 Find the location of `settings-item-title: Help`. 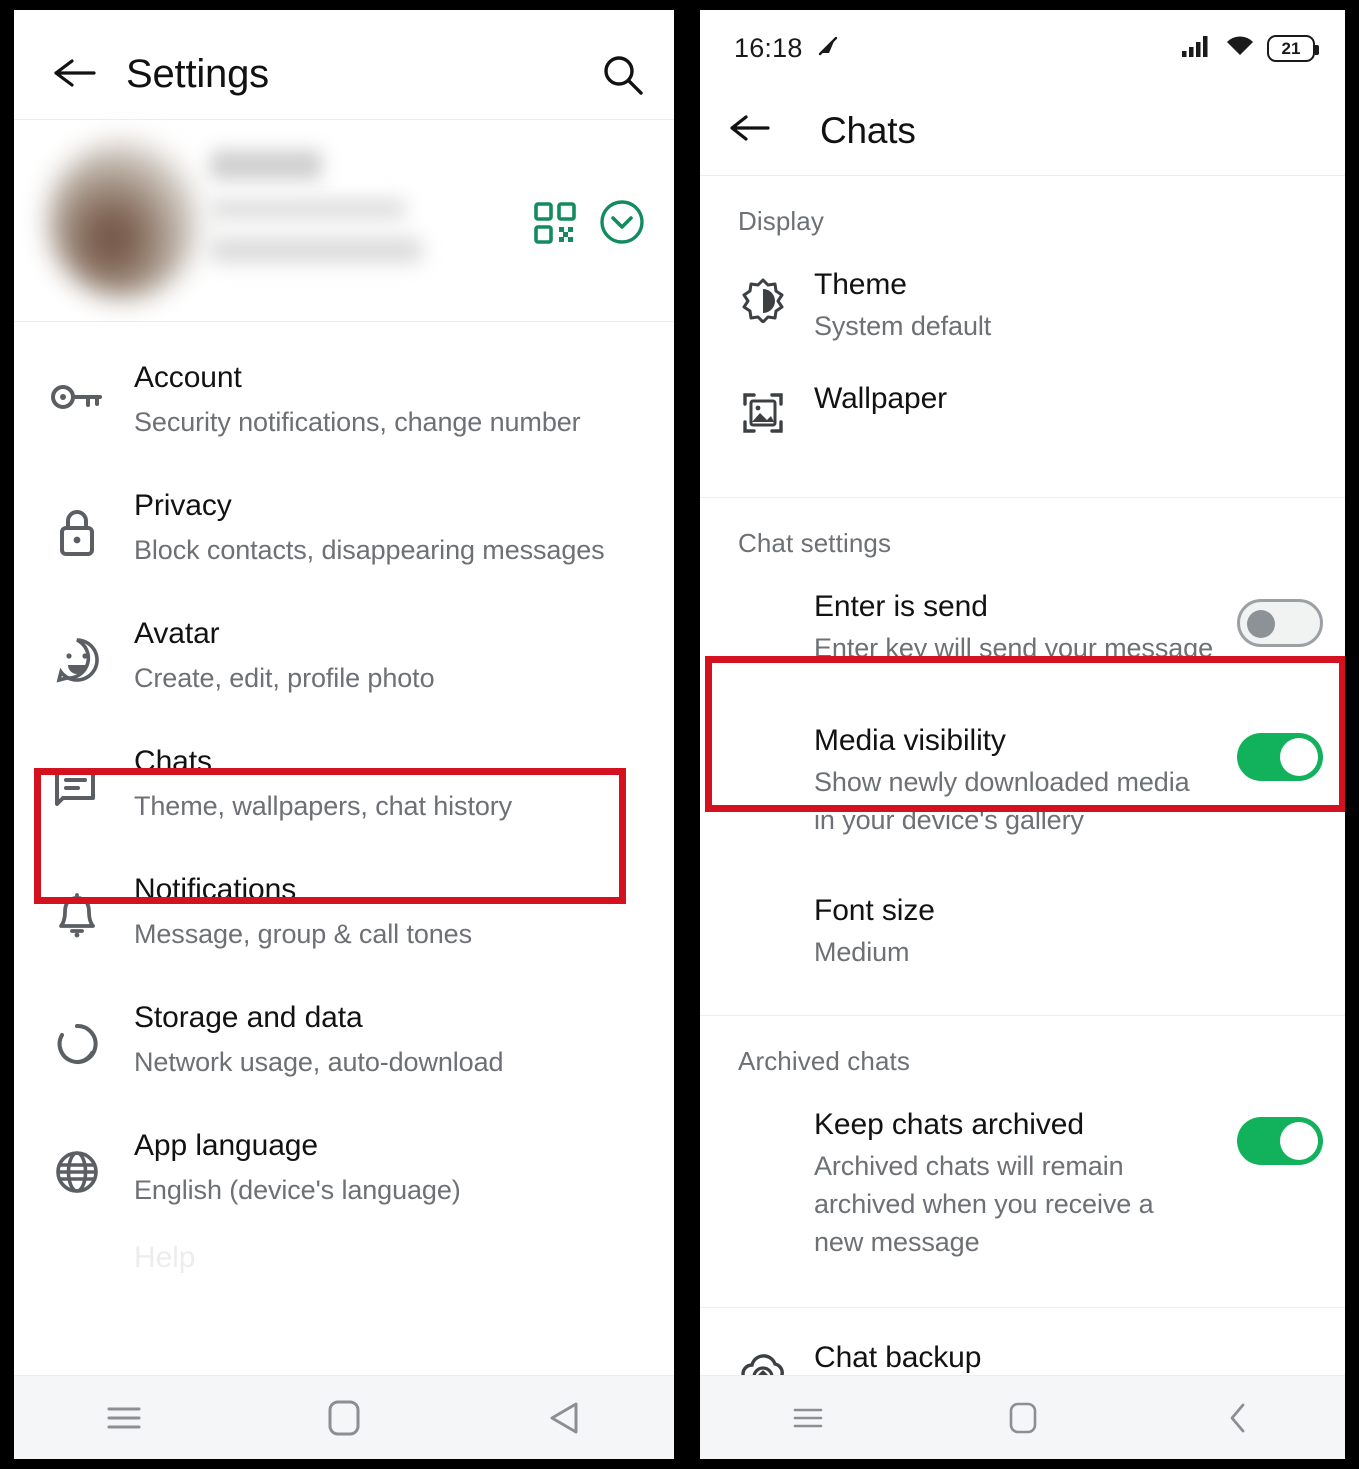

settings-item-title: Help is located at coordinates (165, 1257).